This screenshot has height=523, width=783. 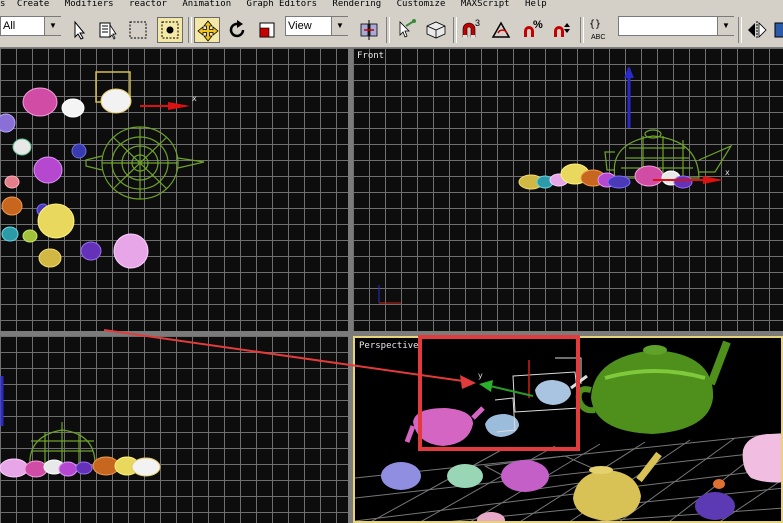 I want to click on percent-snap-toggle-button: %, so click(x=532, y=30).